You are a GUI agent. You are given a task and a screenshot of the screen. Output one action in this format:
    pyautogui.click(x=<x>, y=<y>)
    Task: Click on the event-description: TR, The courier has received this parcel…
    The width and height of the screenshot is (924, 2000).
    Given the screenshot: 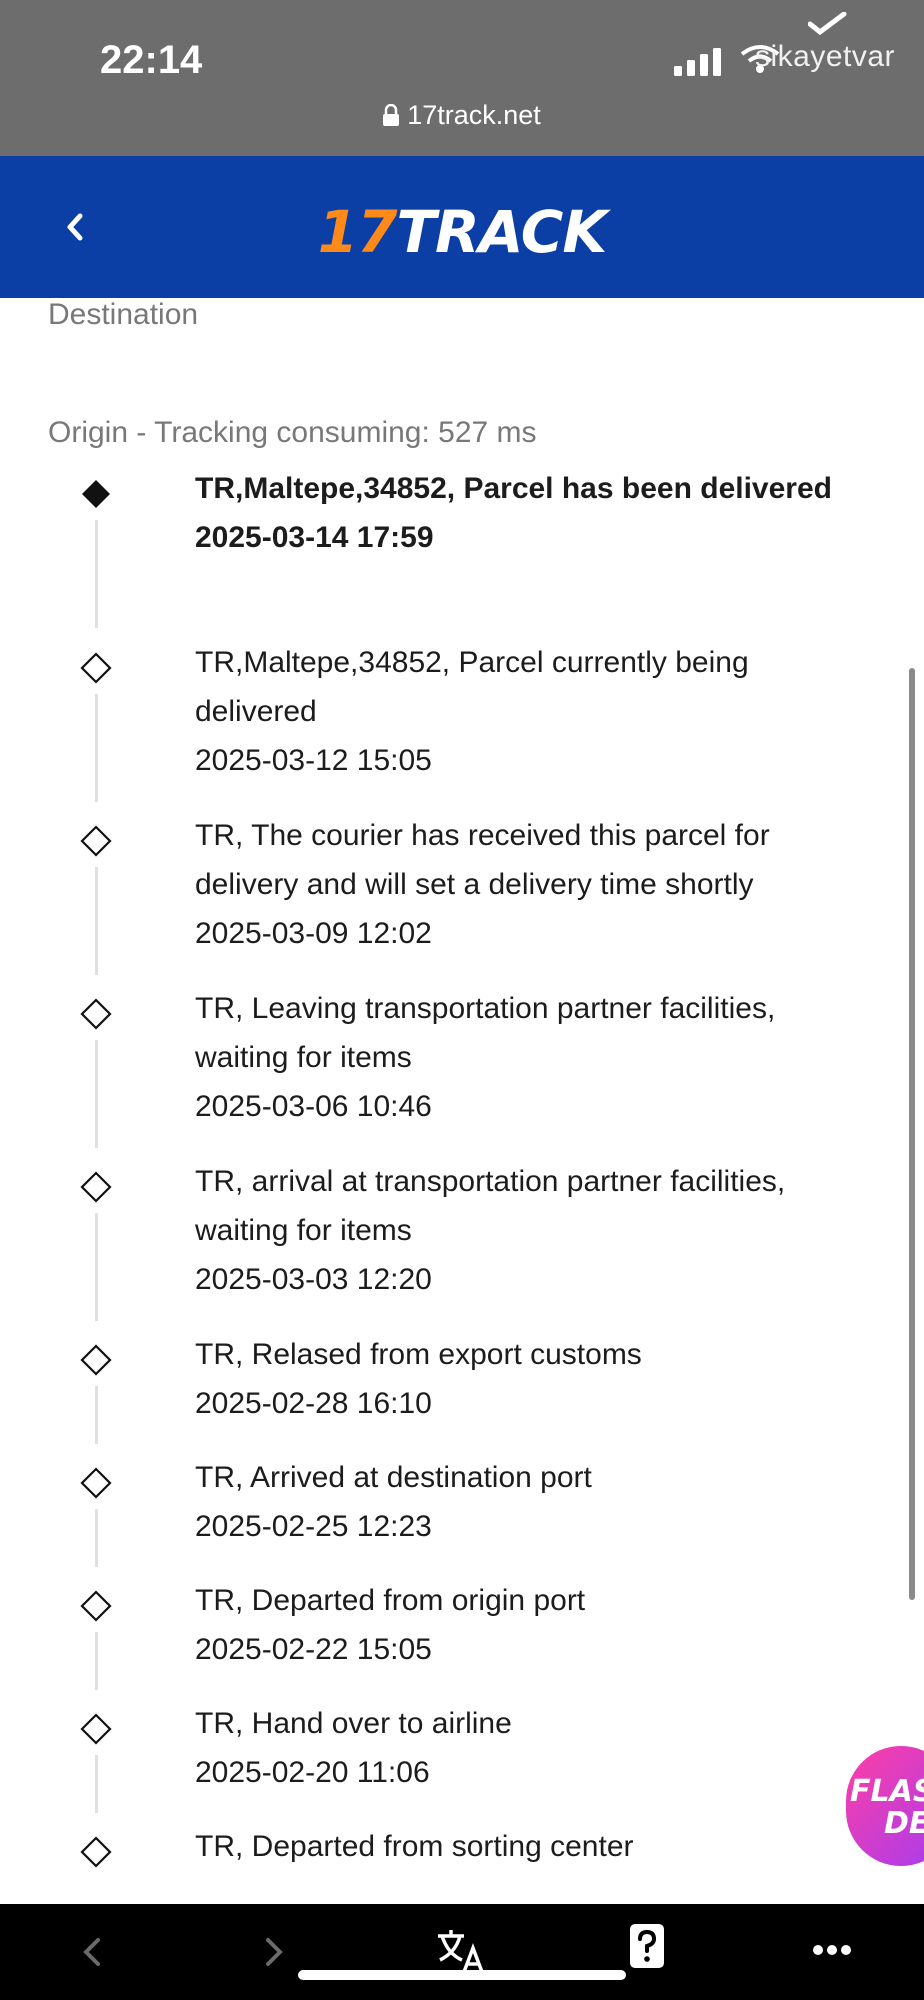 What is the action you would take?
    pyautogui.click(x=482, y=860)
    